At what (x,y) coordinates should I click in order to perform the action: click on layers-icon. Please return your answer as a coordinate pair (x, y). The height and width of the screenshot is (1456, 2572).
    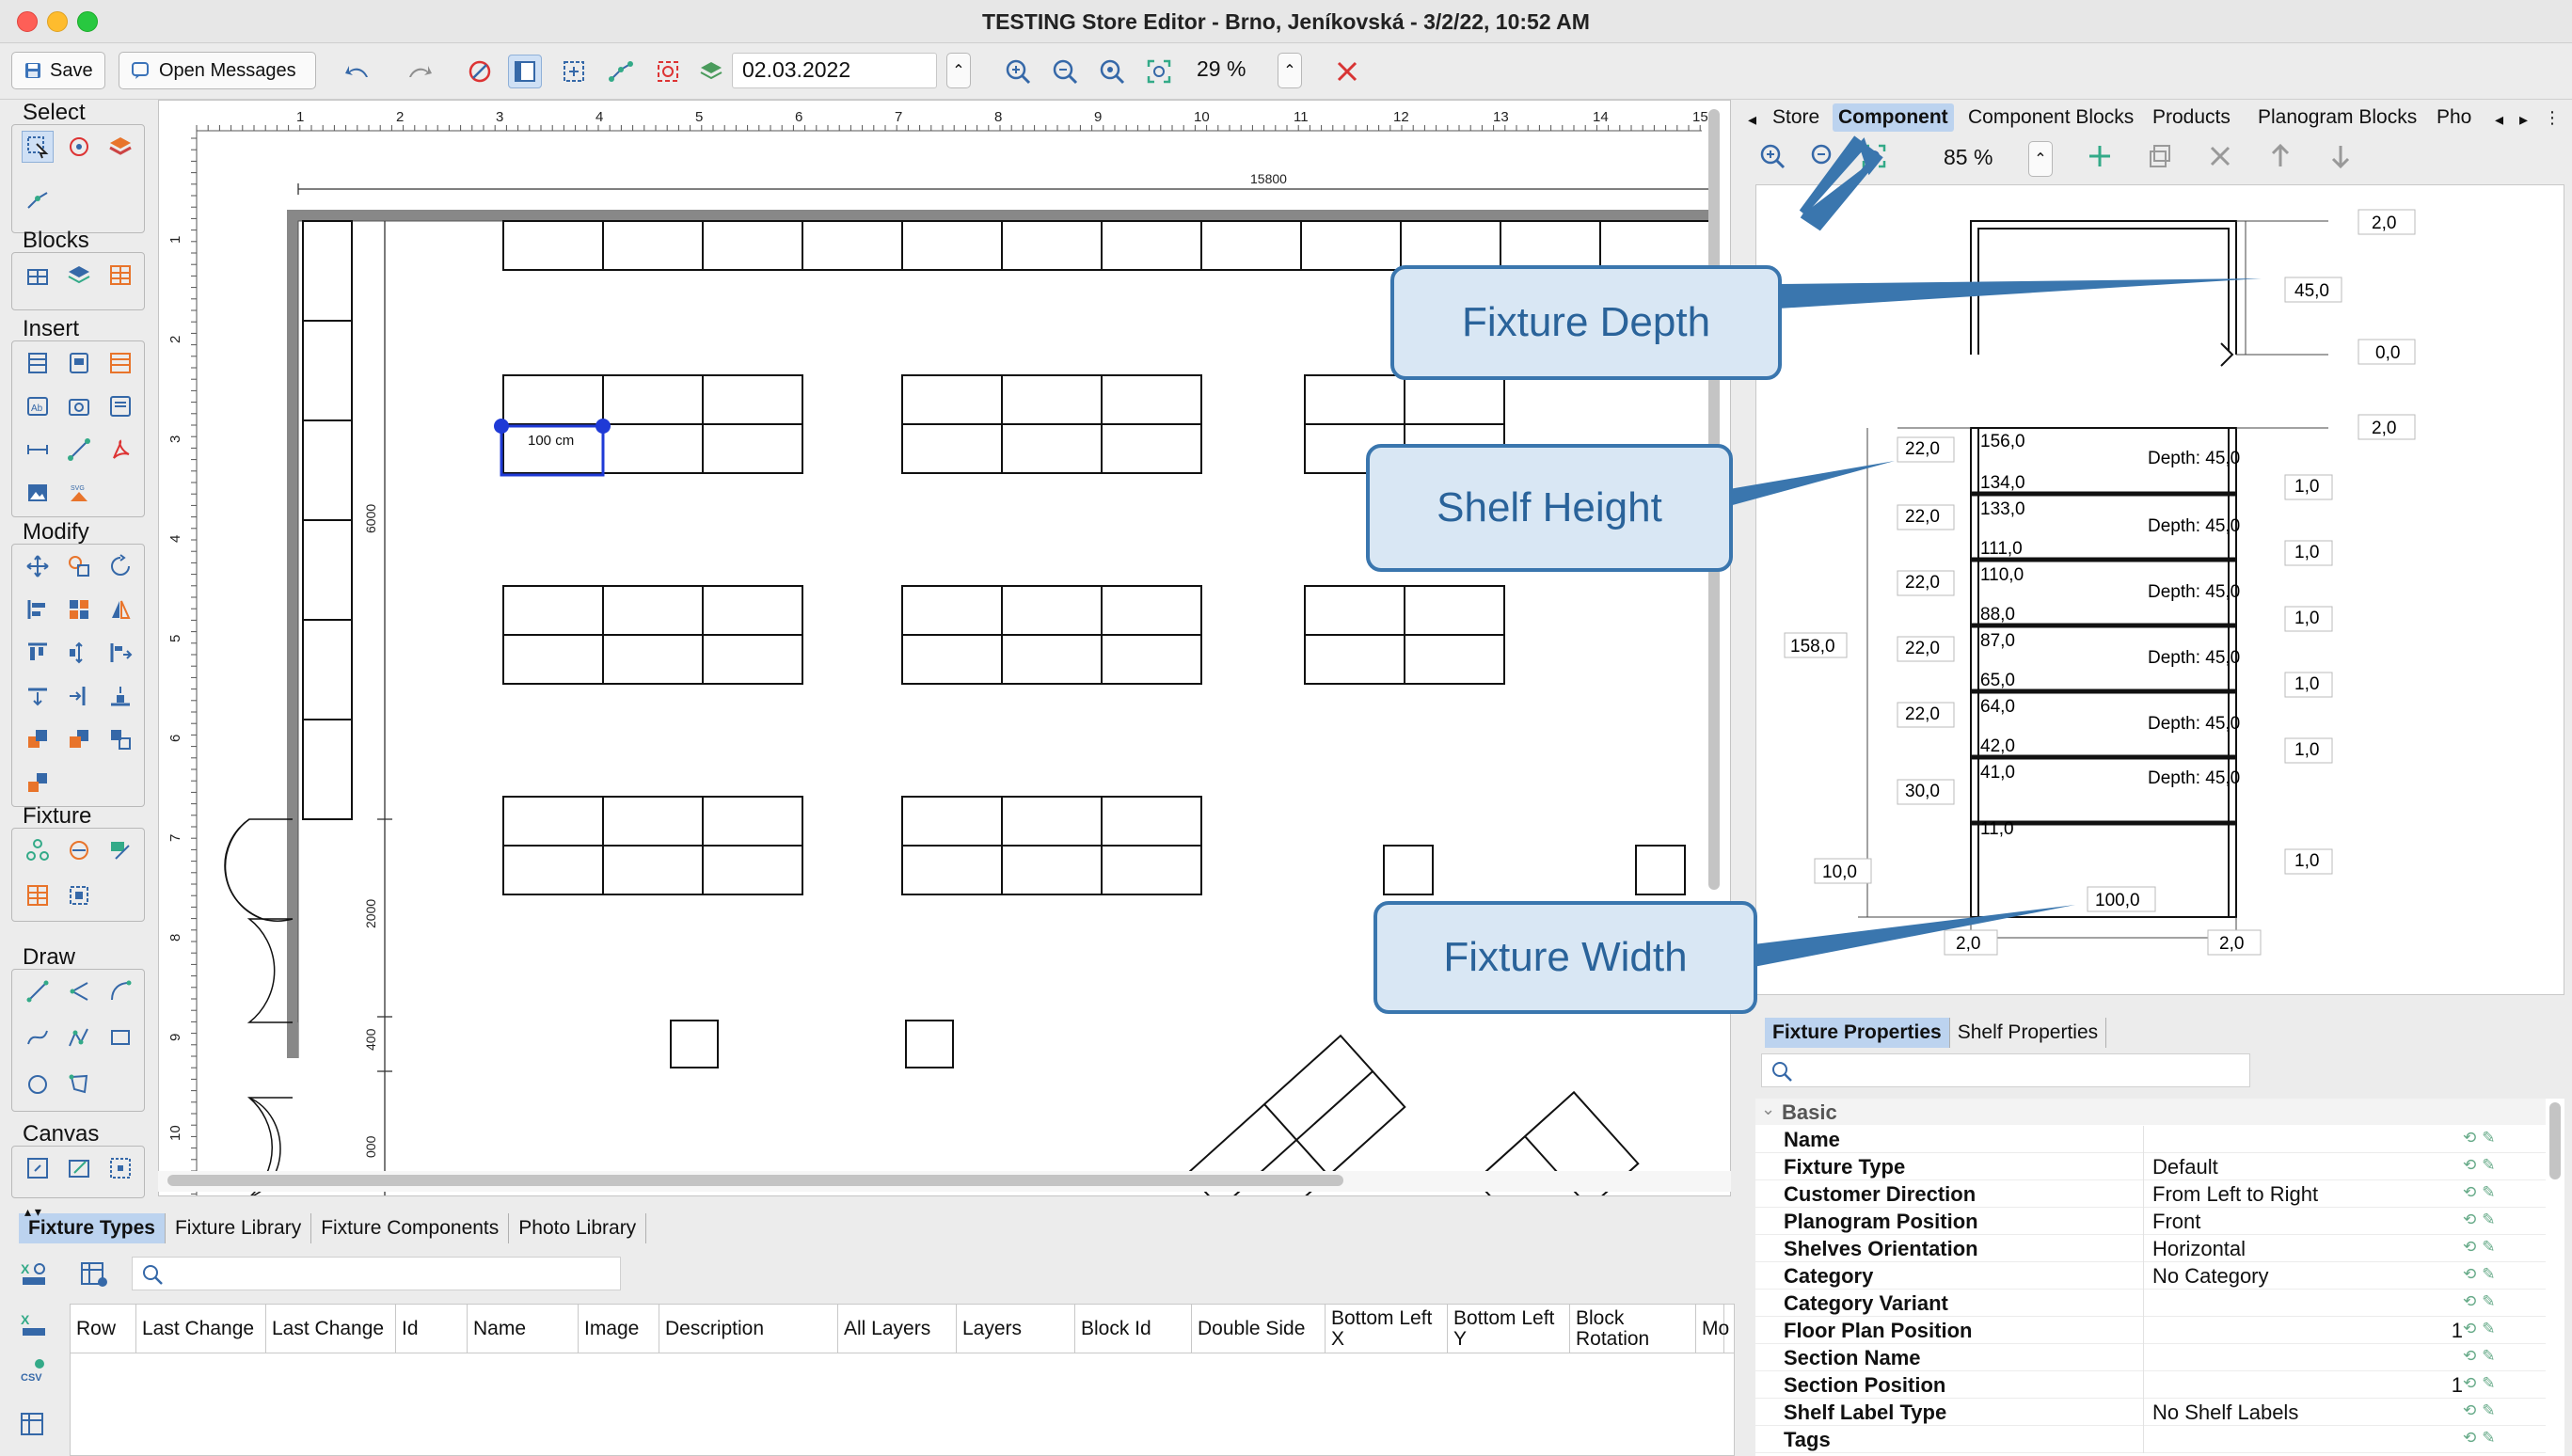
    Looking at the image, I should click on (711, 71).